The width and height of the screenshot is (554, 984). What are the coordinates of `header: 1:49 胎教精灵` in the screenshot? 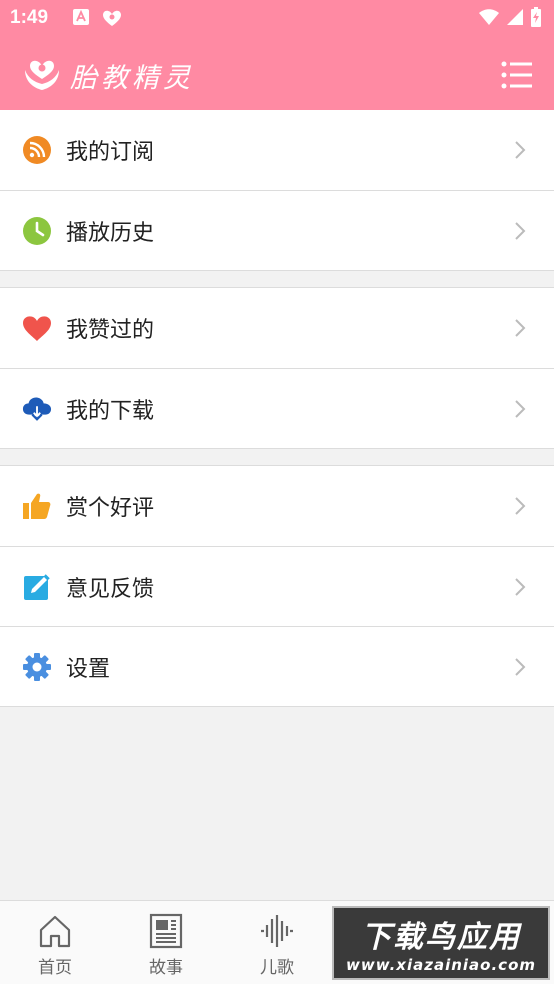 It's located at (277, 55).